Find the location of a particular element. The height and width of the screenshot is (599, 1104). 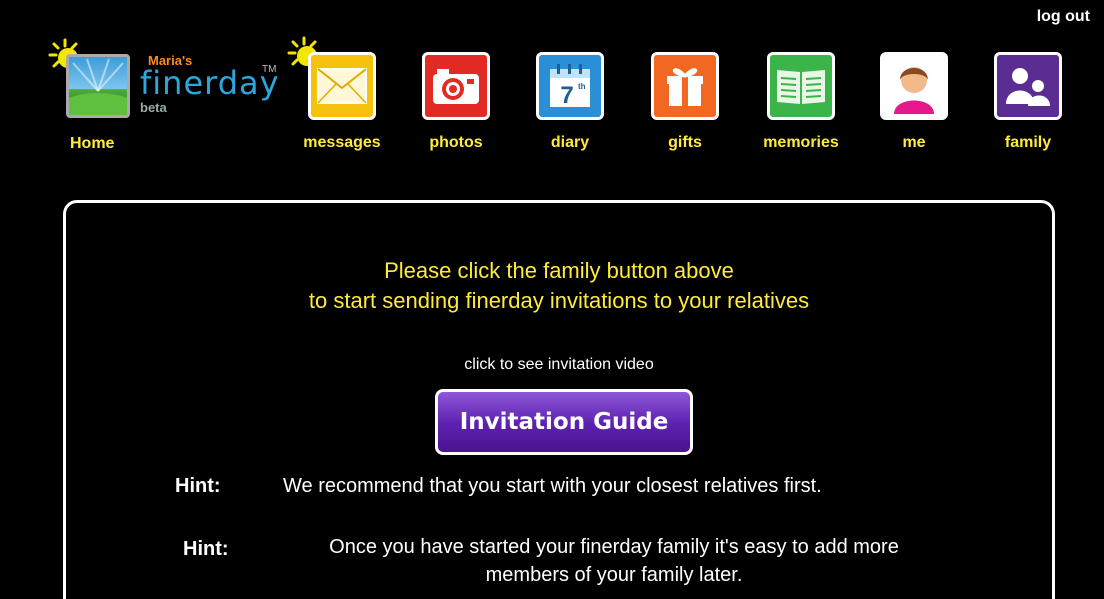

invitation-guide-label: Invitation Guide is located at coordinates (564, 422).